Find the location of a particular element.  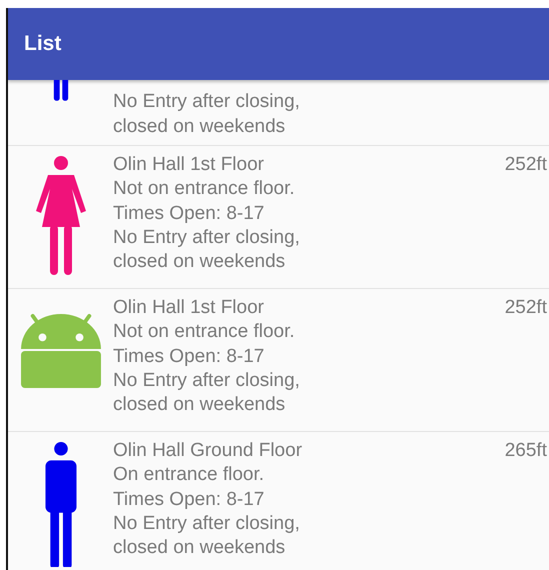

list-item: No Entry after closing, closed on weekends is located at coordinates (278, 113).